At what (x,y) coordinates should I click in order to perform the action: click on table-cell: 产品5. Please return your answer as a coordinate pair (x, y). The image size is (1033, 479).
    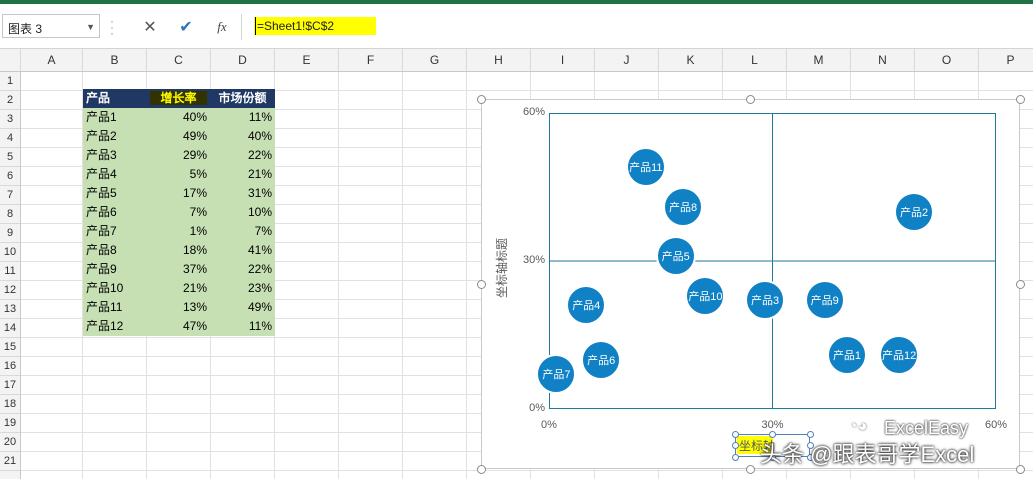
    Looking at the image, I should click on (115, 193).